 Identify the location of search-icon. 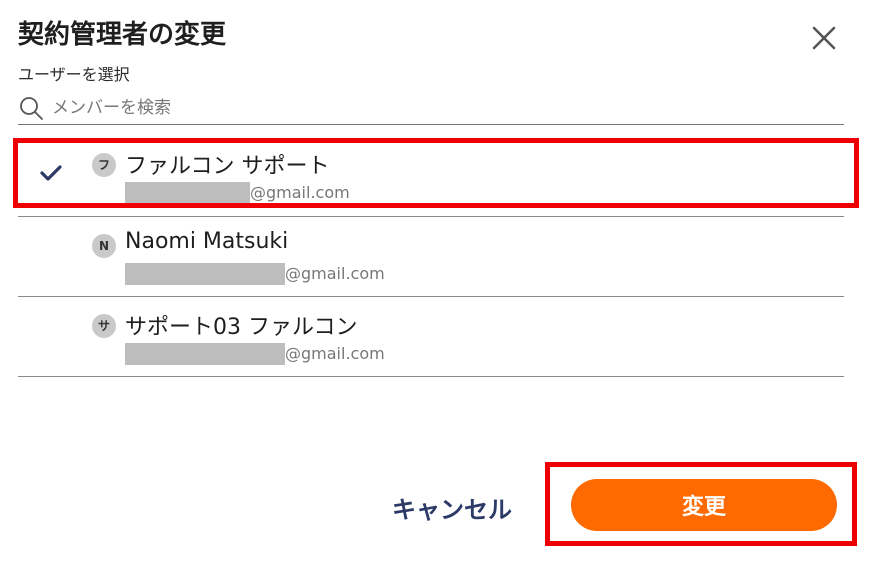
(31, 108).